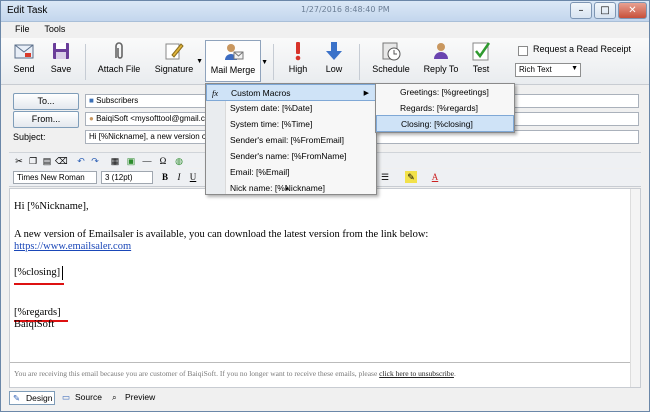  I want to click on exclamation-icon, so click(298, 51).